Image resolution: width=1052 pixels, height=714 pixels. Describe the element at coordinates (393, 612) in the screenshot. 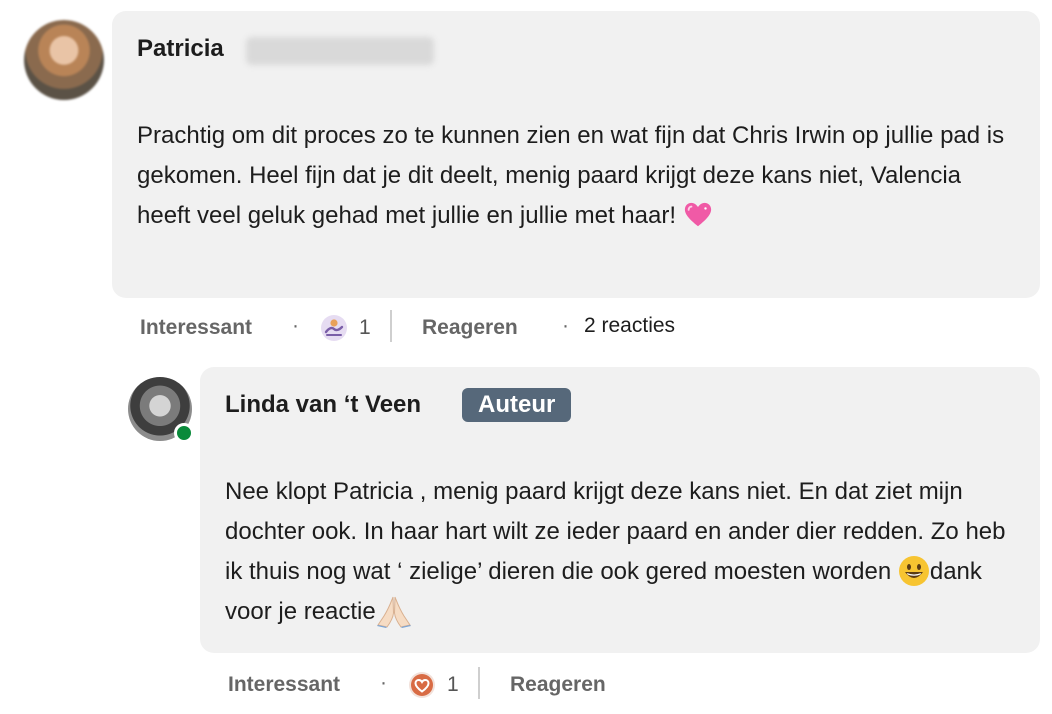

I see `folded-hands-emoji-icon` at that location.